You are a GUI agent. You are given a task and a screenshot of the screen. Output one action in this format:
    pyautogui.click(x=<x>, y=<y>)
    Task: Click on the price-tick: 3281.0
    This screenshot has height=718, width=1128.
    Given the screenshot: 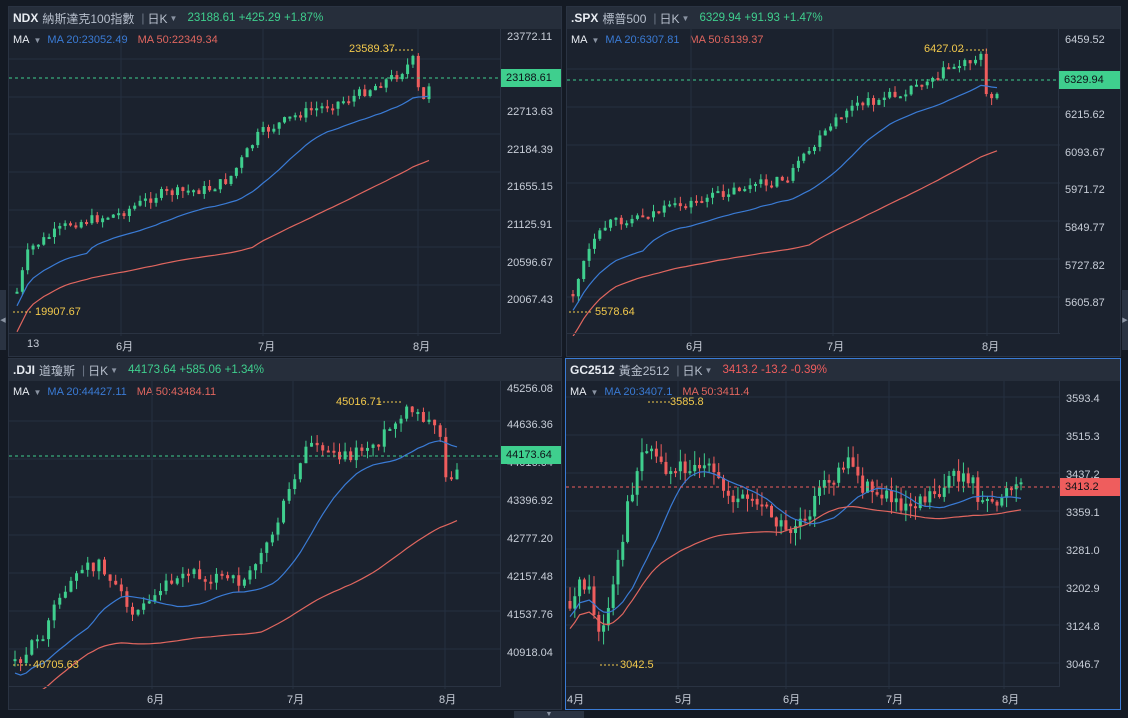 What is the action you would take?
    pyautogui.click(x=1083, y=551)
    